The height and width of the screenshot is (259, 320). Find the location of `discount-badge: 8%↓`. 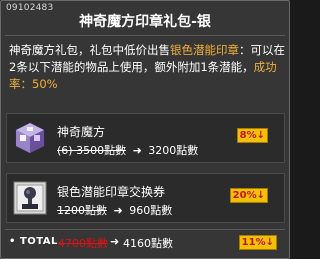

discount-badge: 8%↓ is located at coordinates (252, 135).